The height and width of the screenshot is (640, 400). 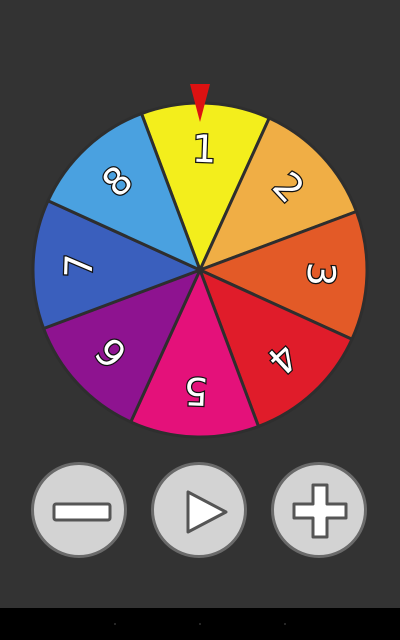 I want to click on wheel-segment-label: 1, so click(x=204, y=149).